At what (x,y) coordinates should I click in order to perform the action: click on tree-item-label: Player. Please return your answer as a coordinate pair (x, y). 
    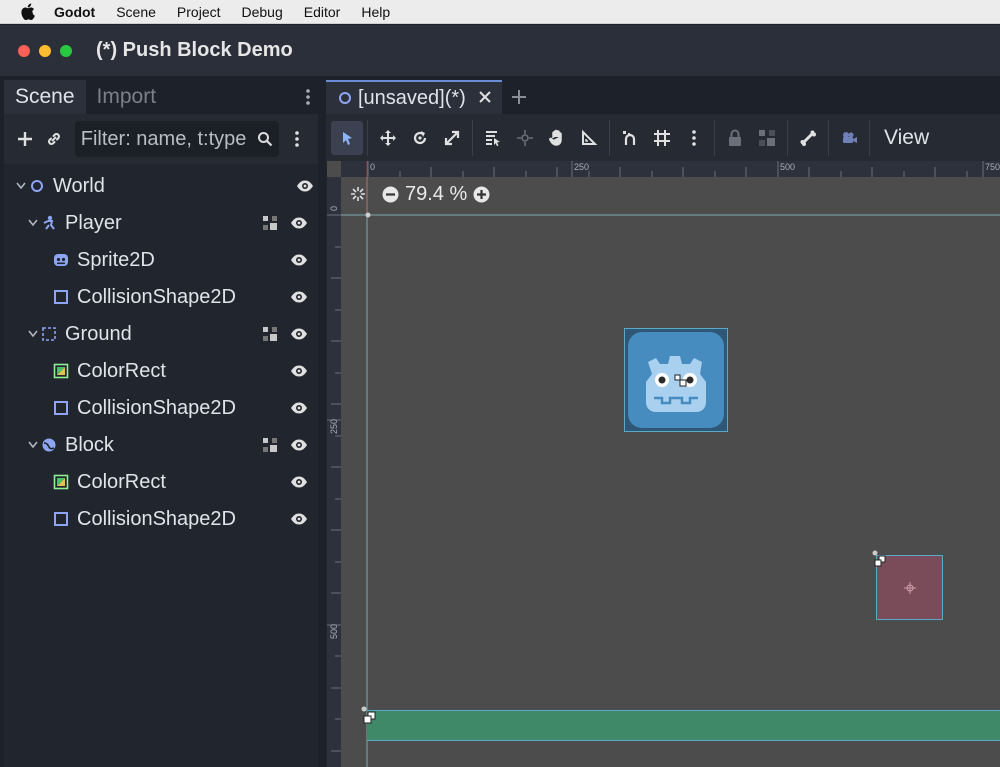
    Looking at the image, I should click on (93, 222).